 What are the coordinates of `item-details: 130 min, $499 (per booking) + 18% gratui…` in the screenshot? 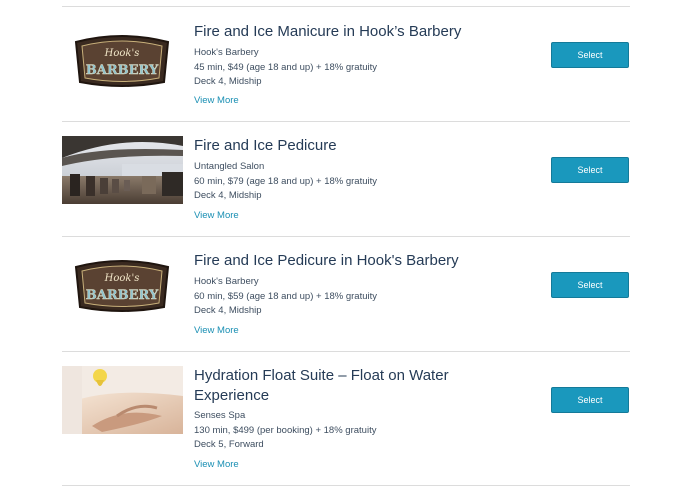 It's located at (285, 430).